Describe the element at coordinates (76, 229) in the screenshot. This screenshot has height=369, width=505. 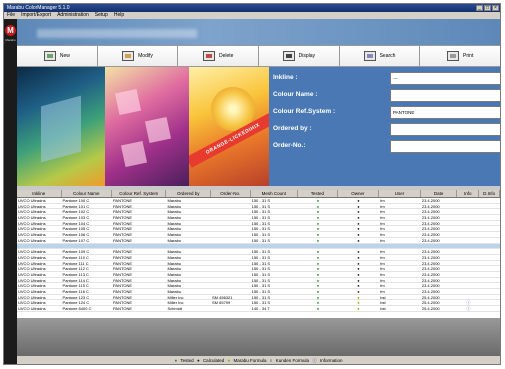
I see `table-cell: Pantone 105 C` at that location.